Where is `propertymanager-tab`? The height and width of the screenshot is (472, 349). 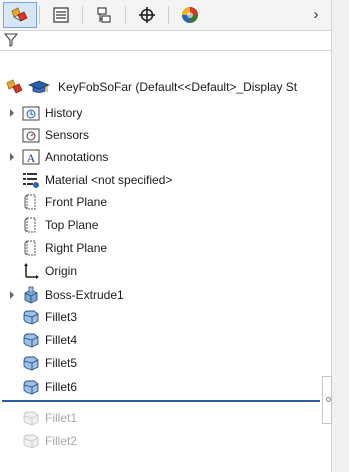
propertymanager-tab is located at coordinates (61, 15).